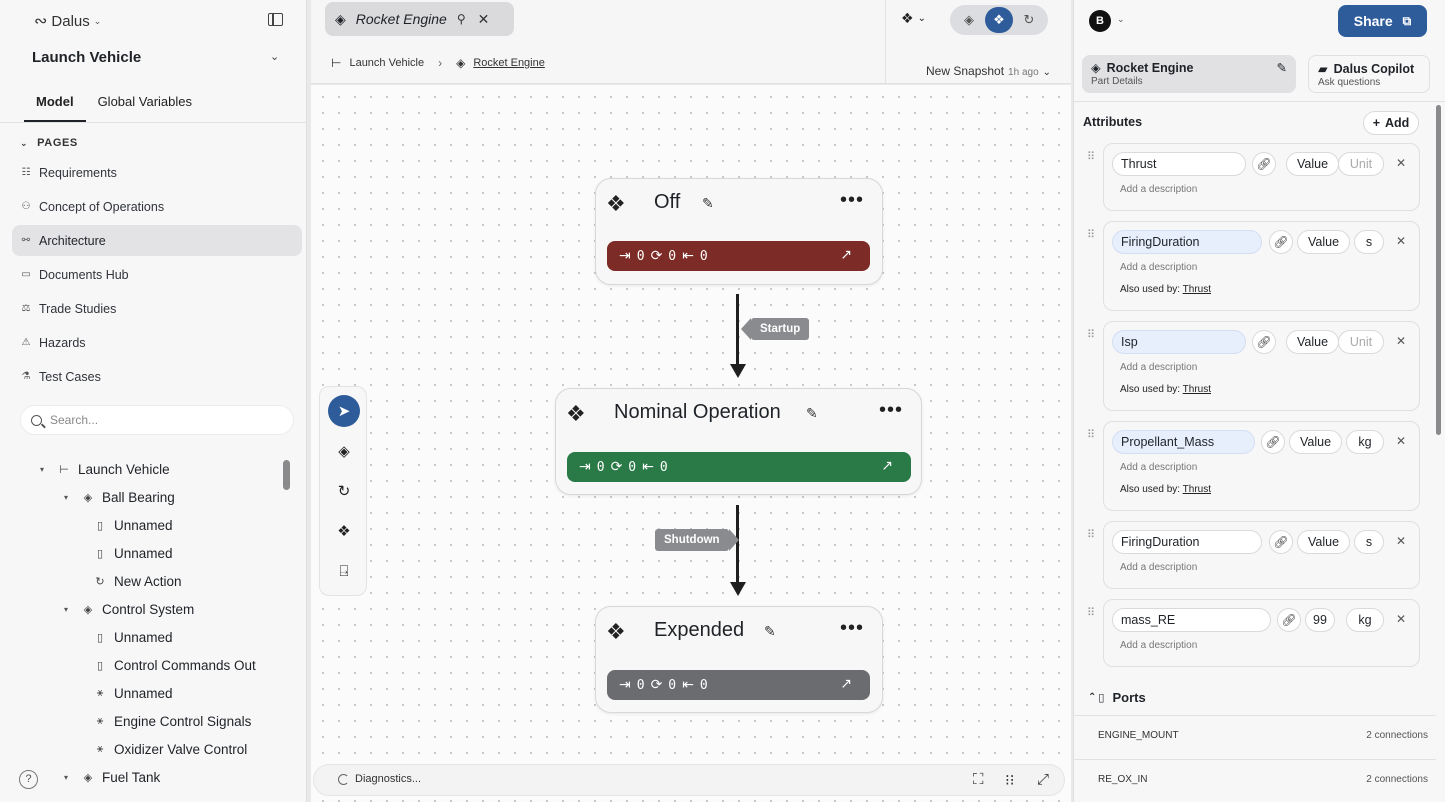  Describe the element at coordinates (112, 777) in the screenshot. I see `tree-item: ▾ ◈ Fuel Tank` at that location.